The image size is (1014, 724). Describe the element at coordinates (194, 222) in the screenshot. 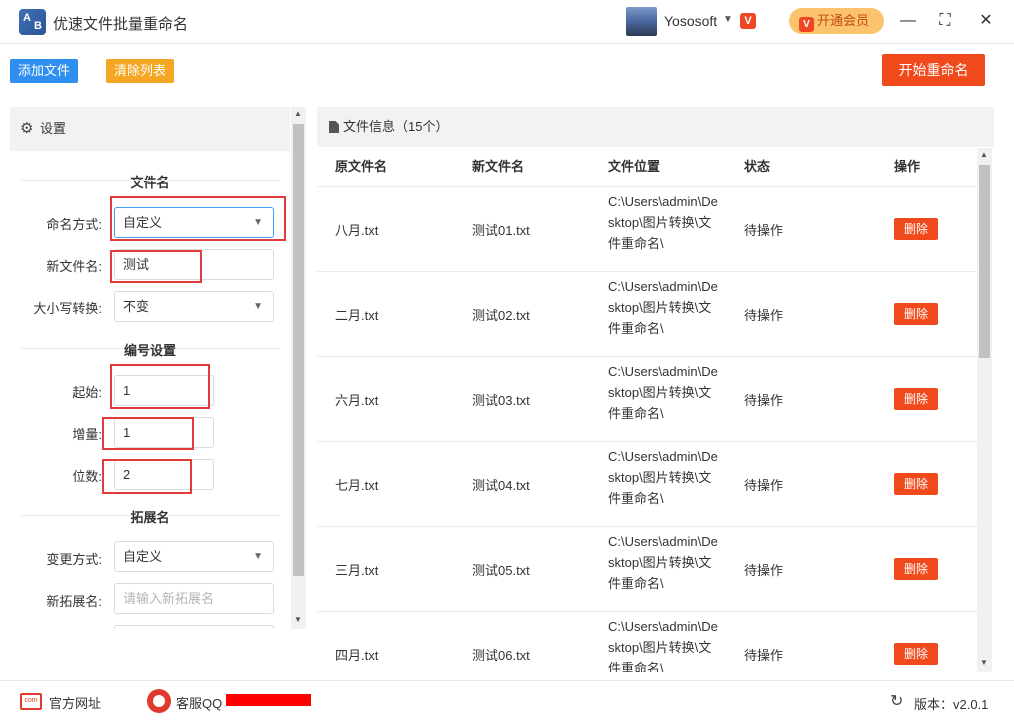

I see `naming-mode-select: 自定义 ▼` at that location.